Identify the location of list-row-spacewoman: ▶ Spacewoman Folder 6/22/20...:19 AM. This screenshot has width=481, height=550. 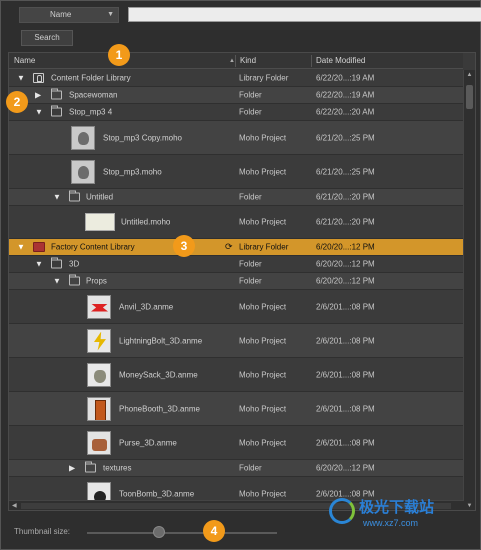
(236, 95).